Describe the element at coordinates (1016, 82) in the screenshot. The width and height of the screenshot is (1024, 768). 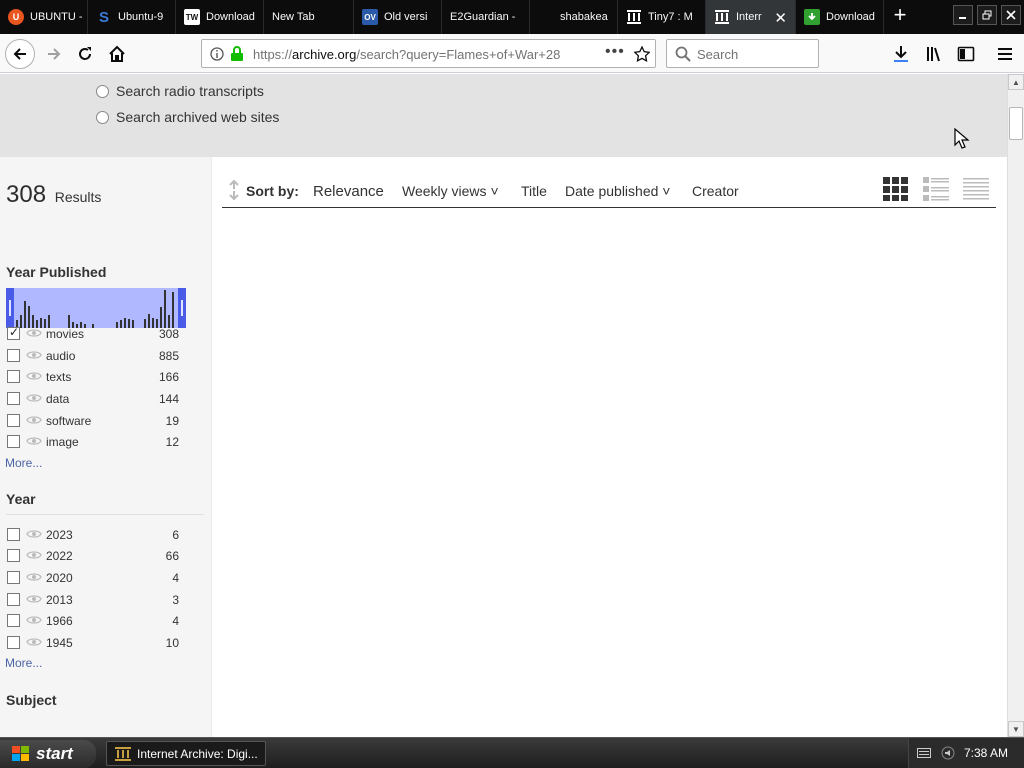
I see `scroll-up-arrow-icon: ▲` at that location.